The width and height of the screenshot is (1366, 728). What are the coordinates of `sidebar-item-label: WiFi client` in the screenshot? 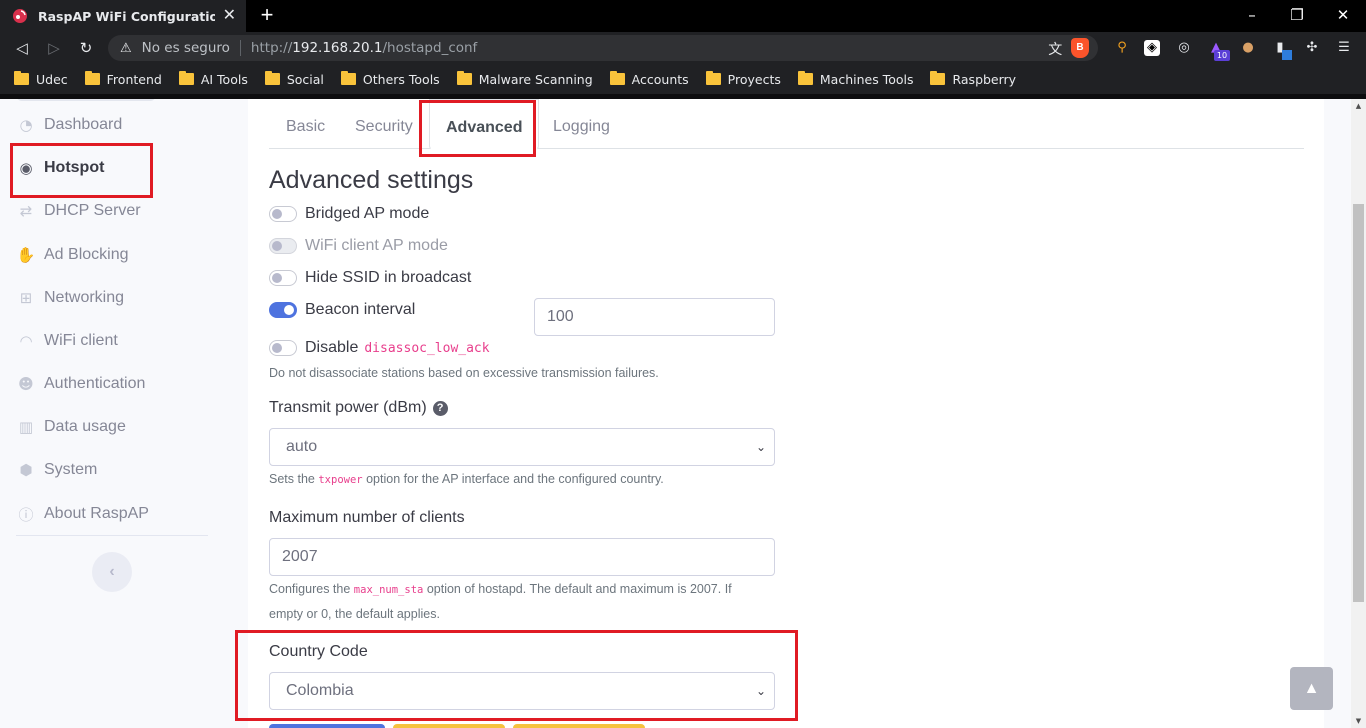 It's located at (81, 340).